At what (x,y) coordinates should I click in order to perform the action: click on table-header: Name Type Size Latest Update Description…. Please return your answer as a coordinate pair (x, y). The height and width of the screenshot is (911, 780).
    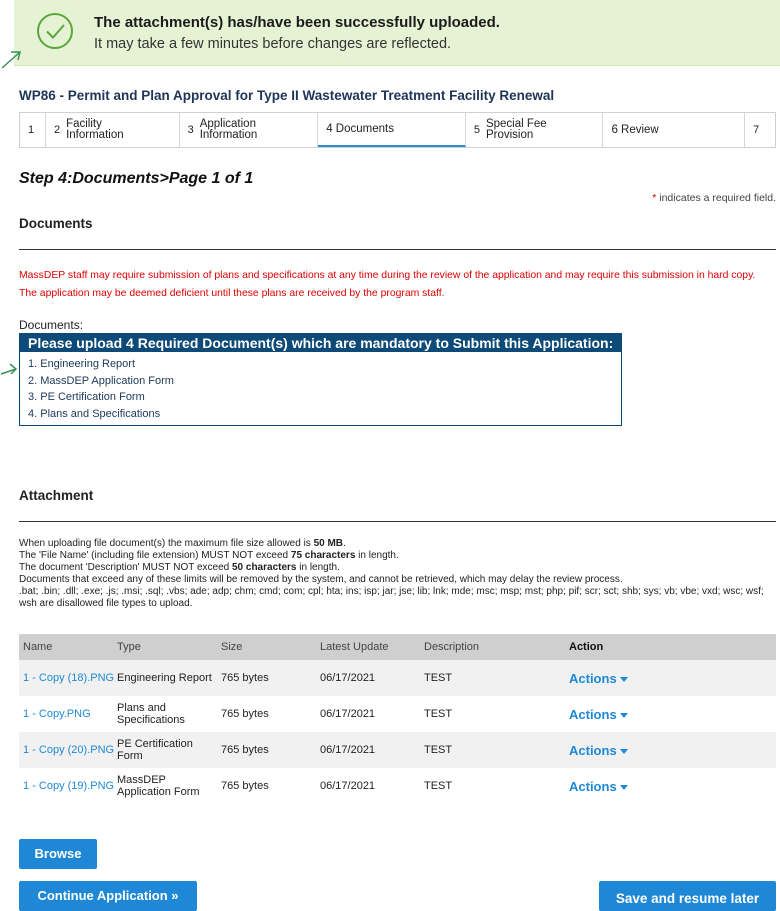
    Looking at the image, I should click on (397, 647).